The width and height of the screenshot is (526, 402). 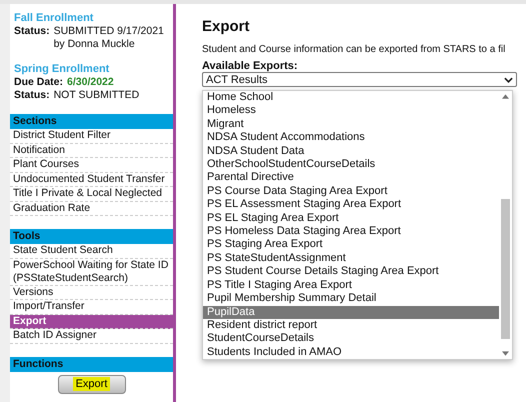 I want to click on dropdown-option: Parental Directive, so click(x=351, y=178).